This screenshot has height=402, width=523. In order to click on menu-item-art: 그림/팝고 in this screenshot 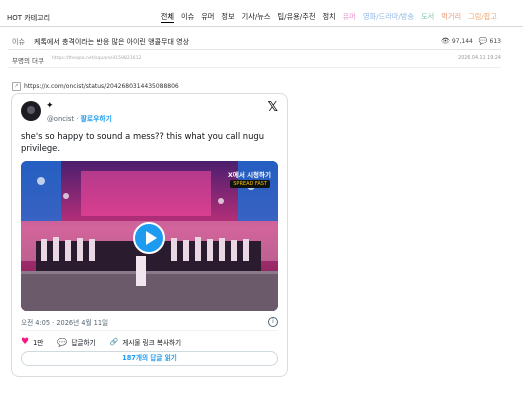, I will do `click(482, 17)`.